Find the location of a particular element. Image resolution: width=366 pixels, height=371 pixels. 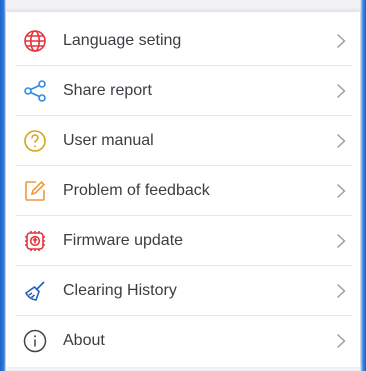

globe-icon is located at coordinates (35, 41).